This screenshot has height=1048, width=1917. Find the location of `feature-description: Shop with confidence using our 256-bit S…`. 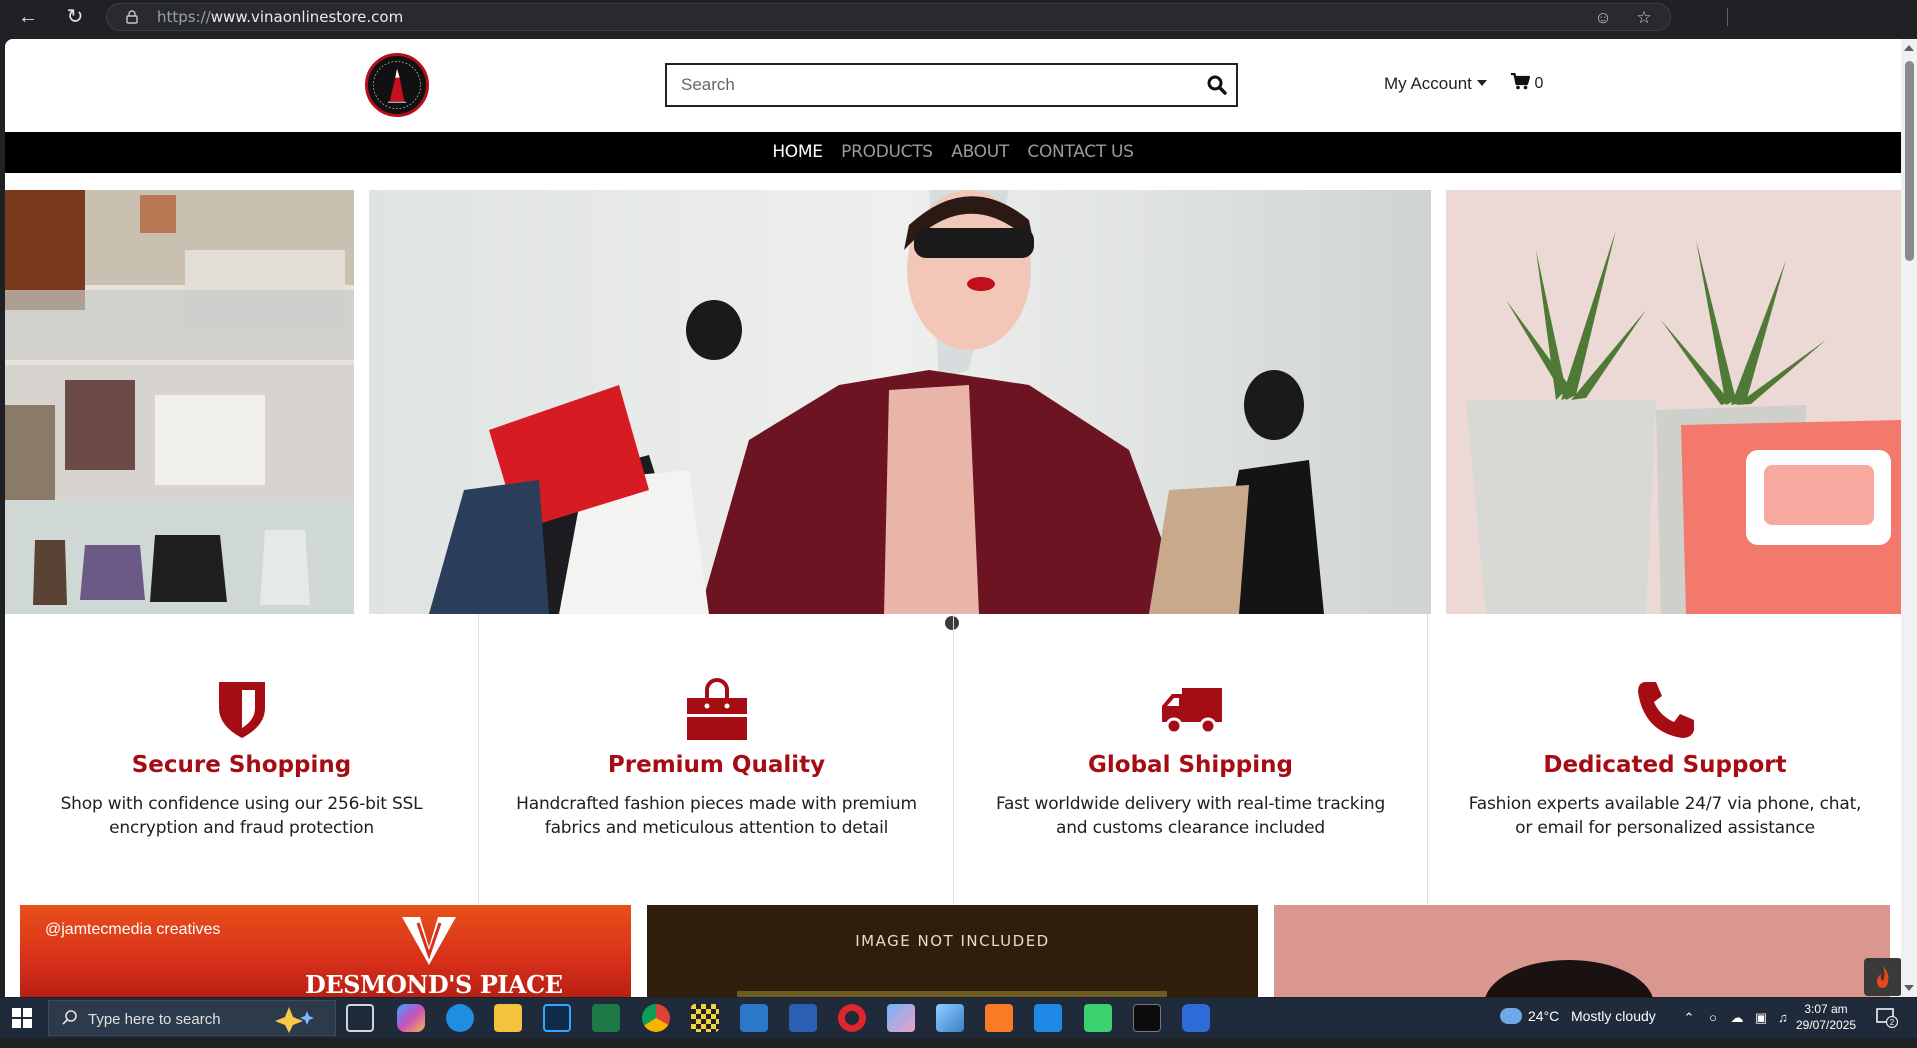

feature-description: Shop with confidence using our 256-bit S… is located at coordinates (241, 816).